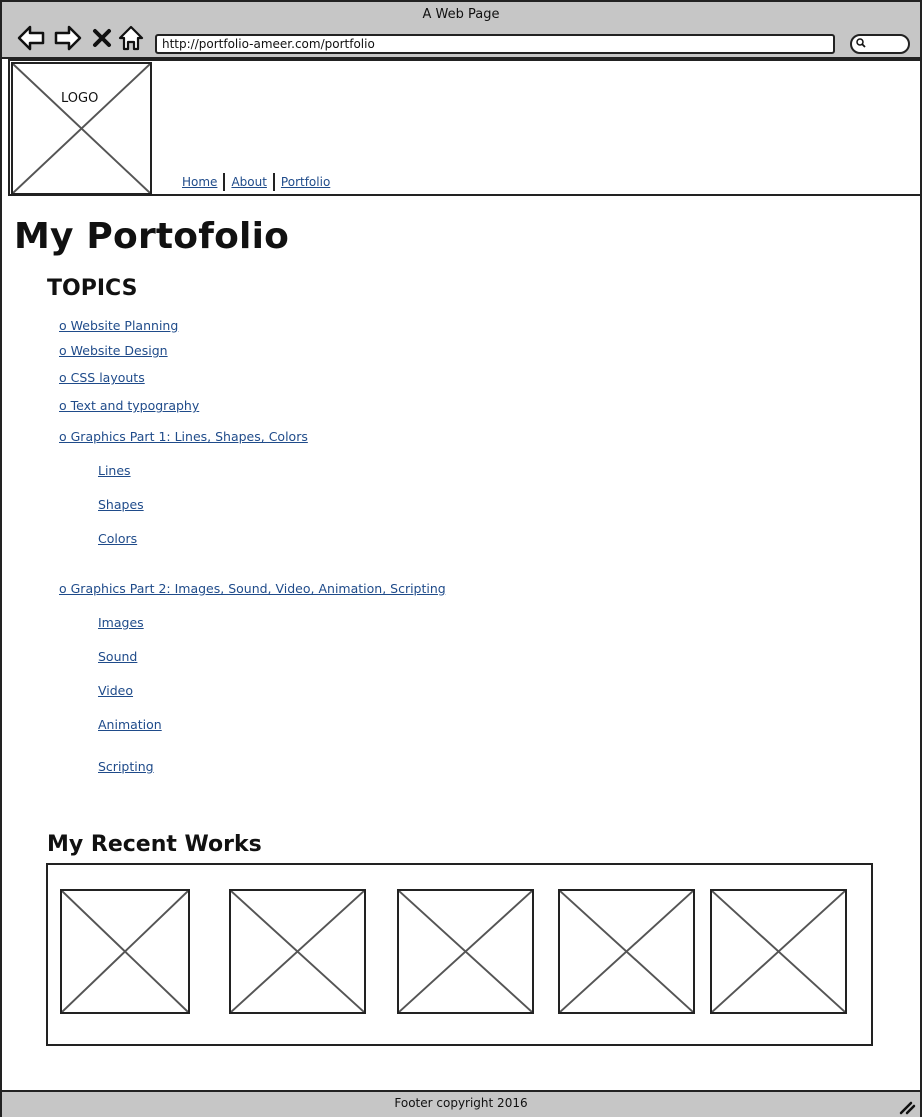 The image size is (922, 1117). I want to click on forward-arrow-icon, so click(68, 38).